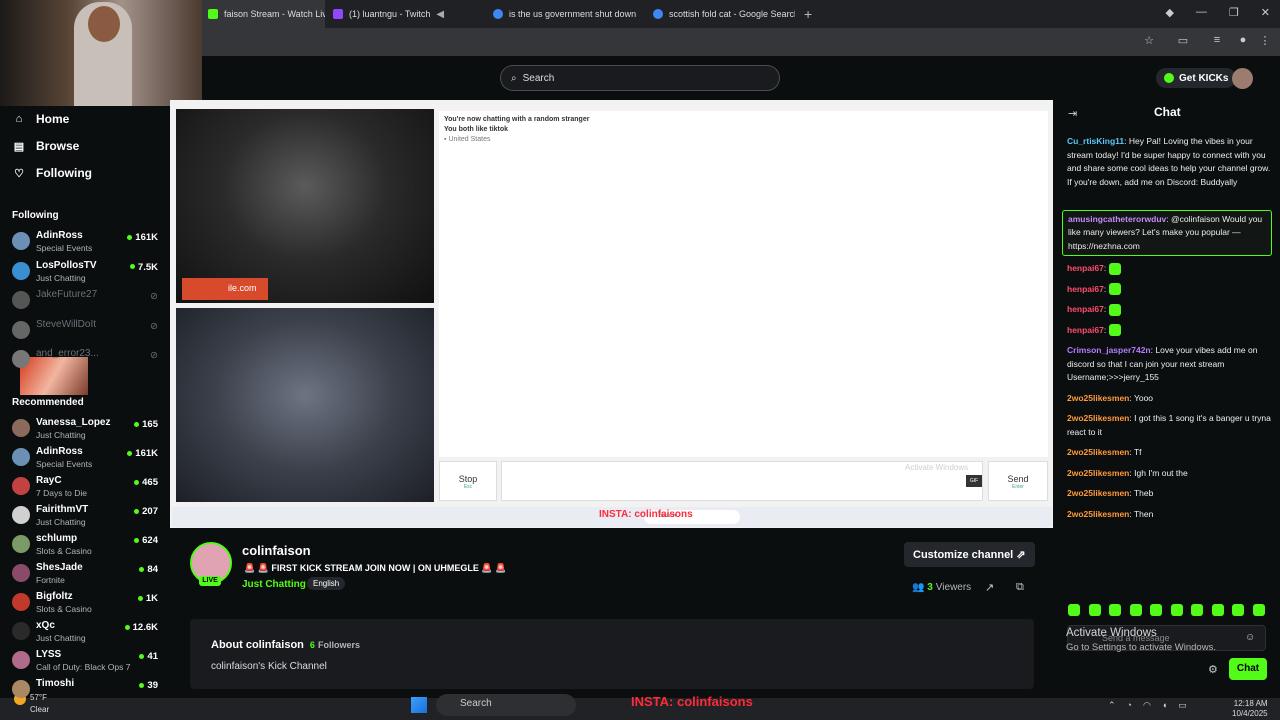 This screenshot has width=1280, height=720. What do you see at coordinates (274, 584) in the screenshot?
I see `stream-category: Just Chatting` at bounding box center [274, 584].